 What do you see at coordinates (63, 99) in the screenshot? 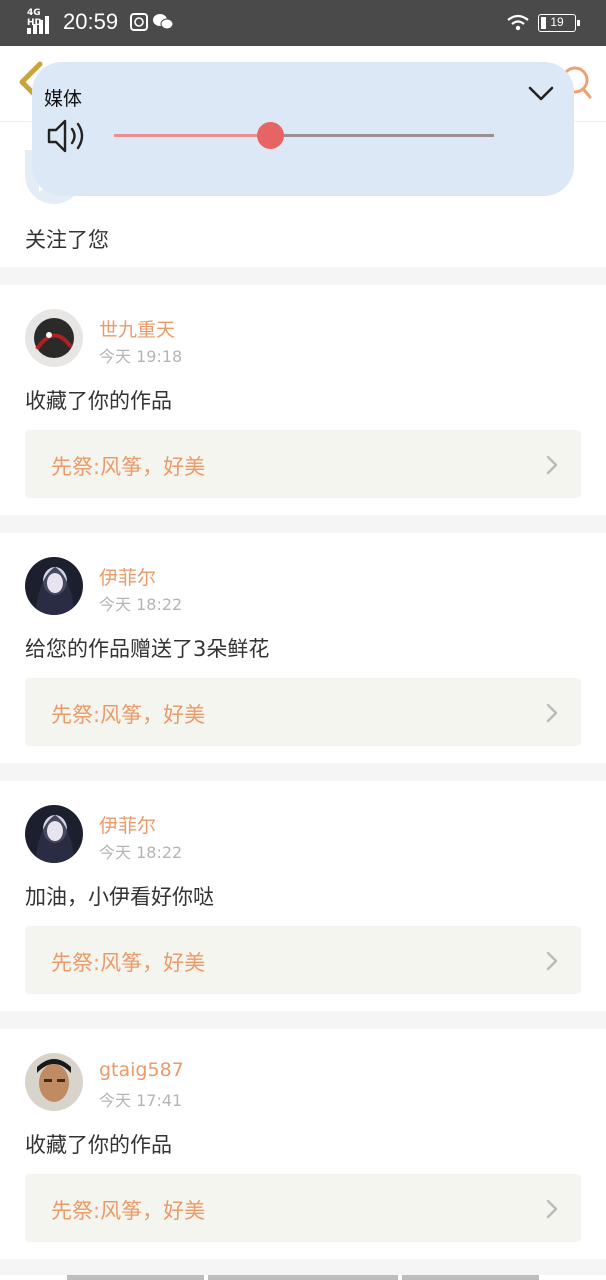
I see `media-panel-title: 媒体` at bounding box center [63, 99].